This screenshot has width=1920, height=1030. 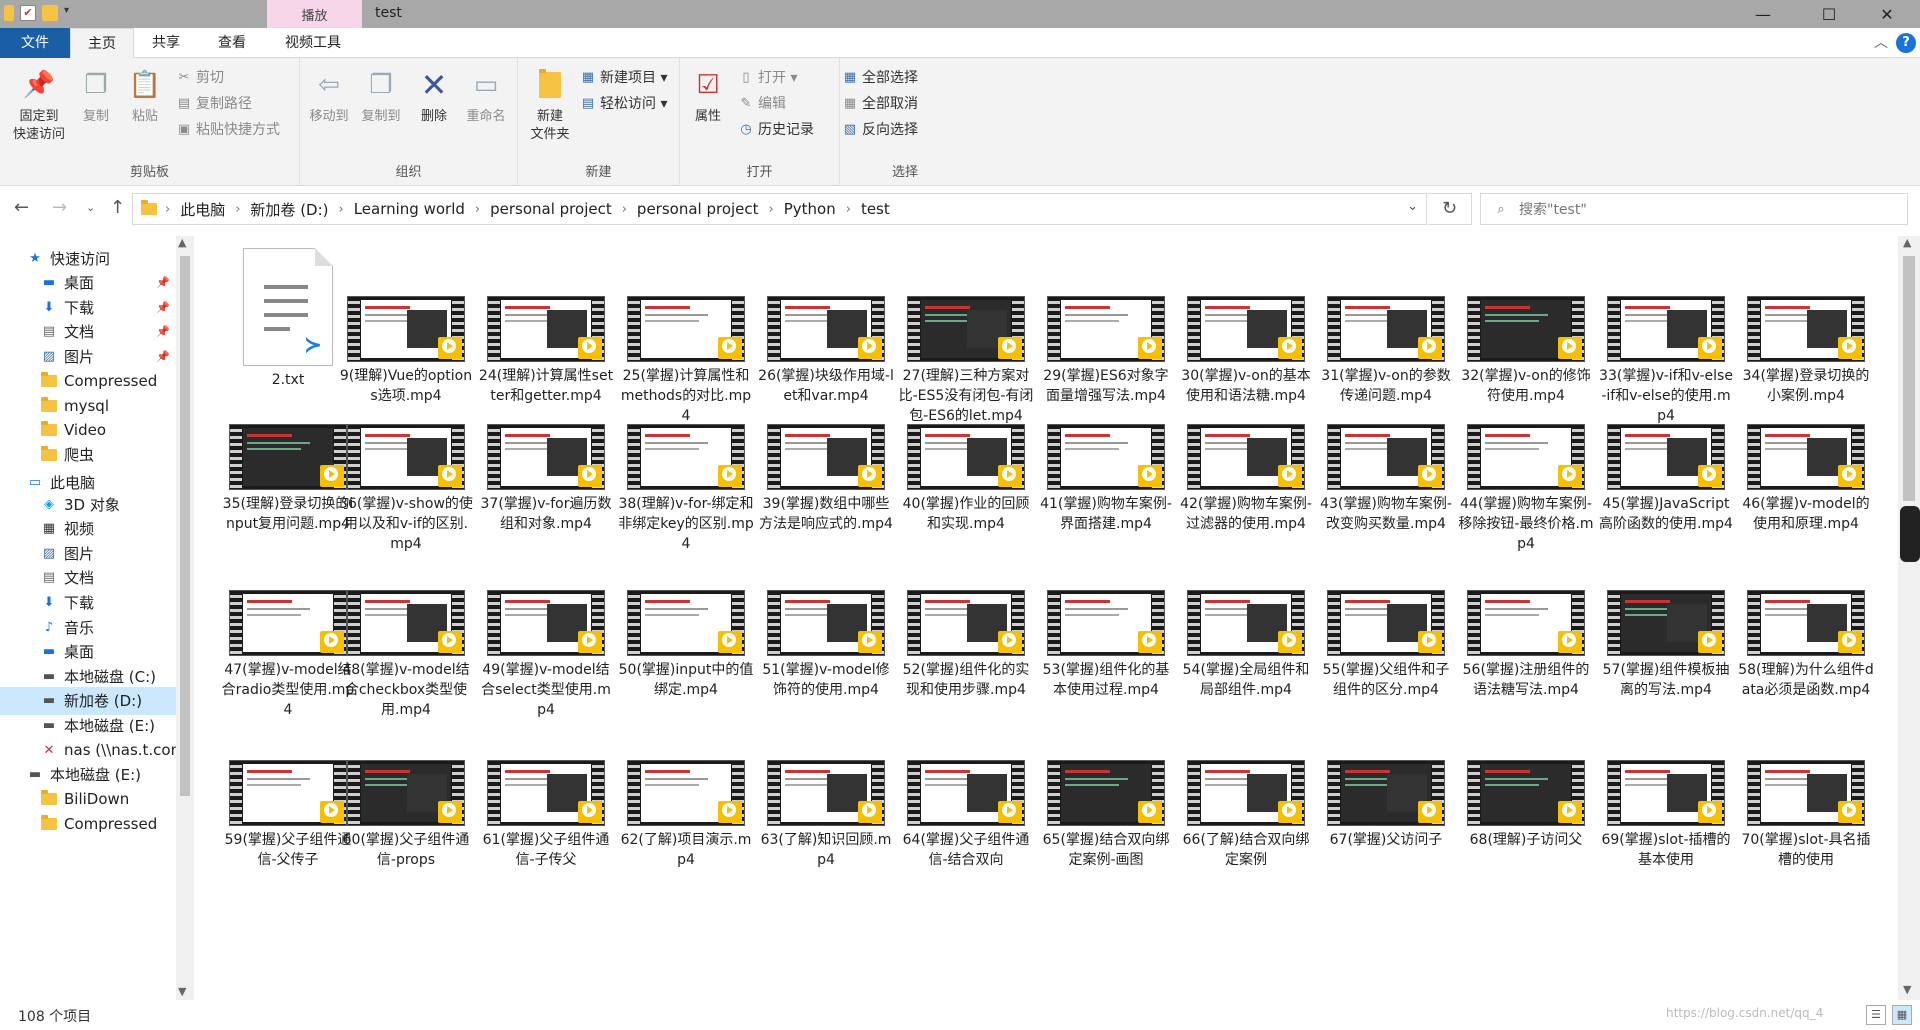 What do you see at coordinates (96, 96) in the screenshot?
I see `copy-button: ❐ 复制` at bounding box center [96, 96].